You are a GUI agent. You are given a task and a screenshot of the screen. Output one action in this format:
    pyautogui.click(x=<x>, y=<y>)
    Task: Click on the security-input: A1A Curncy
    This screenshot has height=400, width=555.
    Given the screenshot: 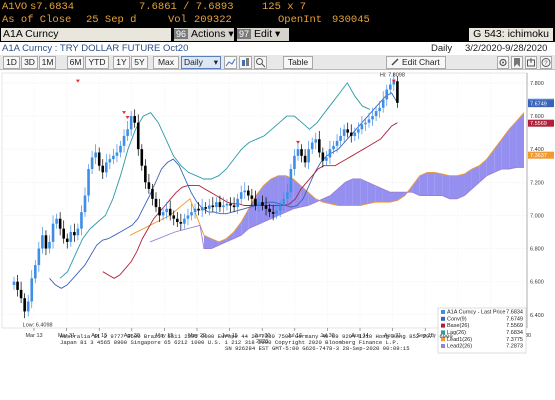 What is the action you would take?
    pyautogui.click(x=86, y=34)
    